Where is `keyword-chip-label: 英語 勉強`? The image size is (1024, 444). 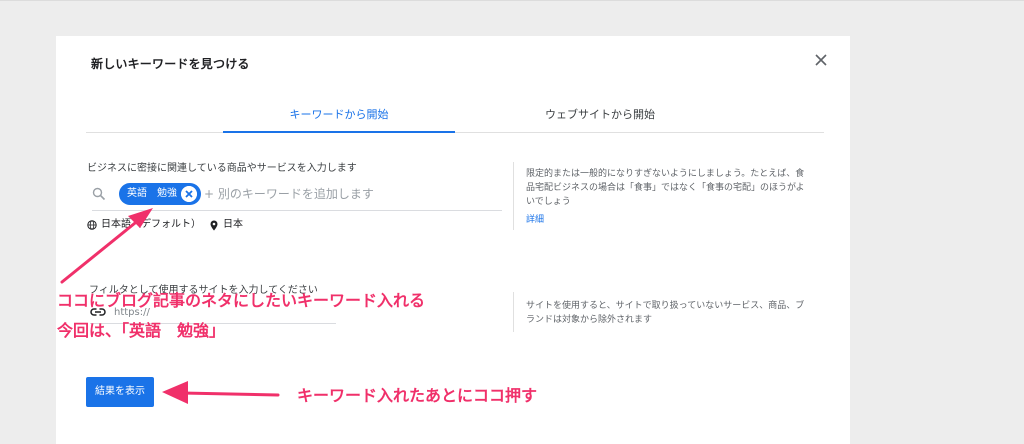 keyword-chip-label: 英語 勉強 is located at coordinates (152, 193).